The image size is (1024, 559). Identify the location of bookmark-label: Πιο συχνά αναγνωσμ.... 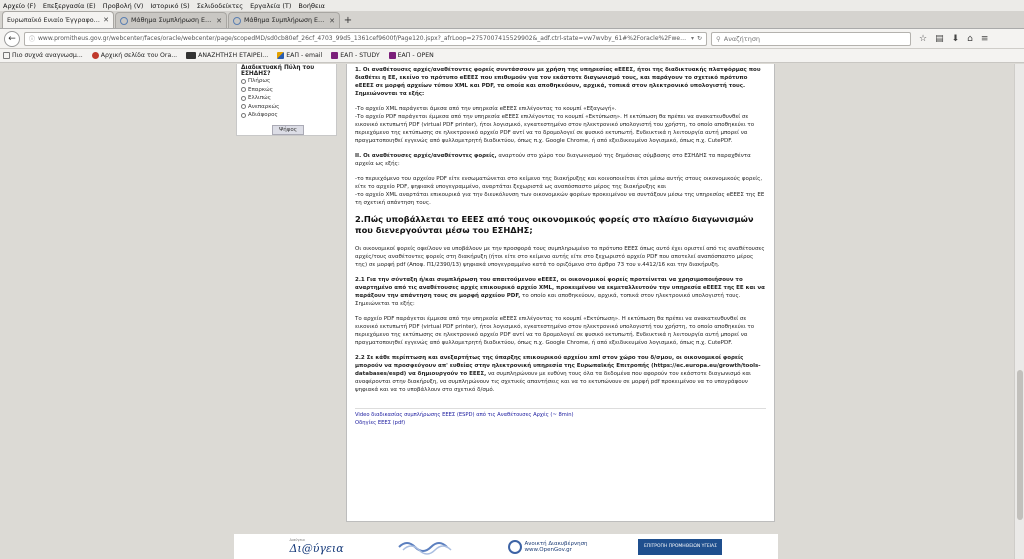
(47, 55).